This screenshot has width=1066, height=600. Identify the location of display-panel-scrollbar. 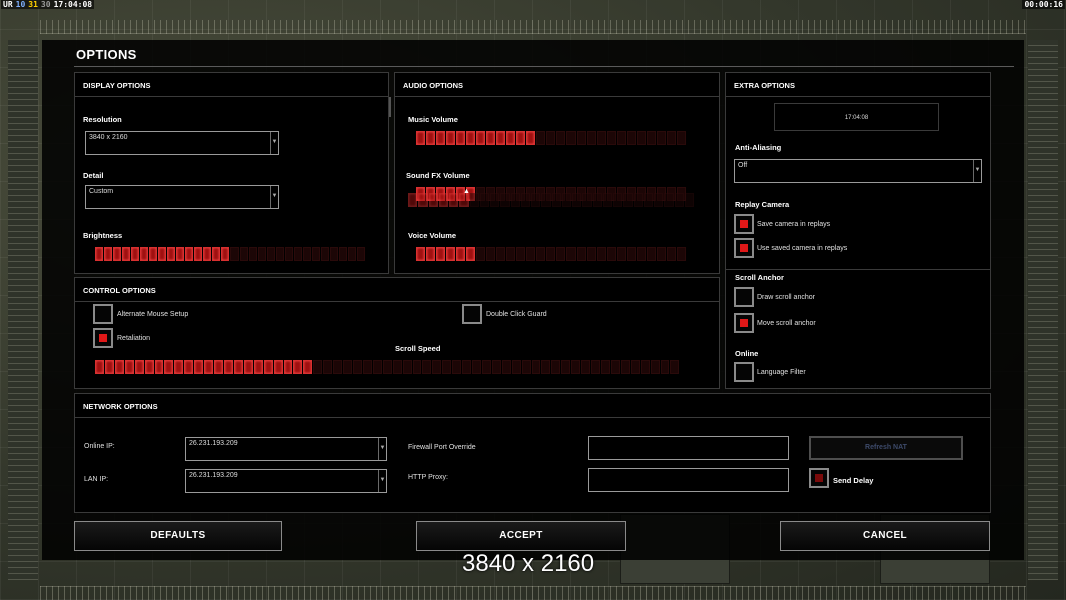
(390, 107).